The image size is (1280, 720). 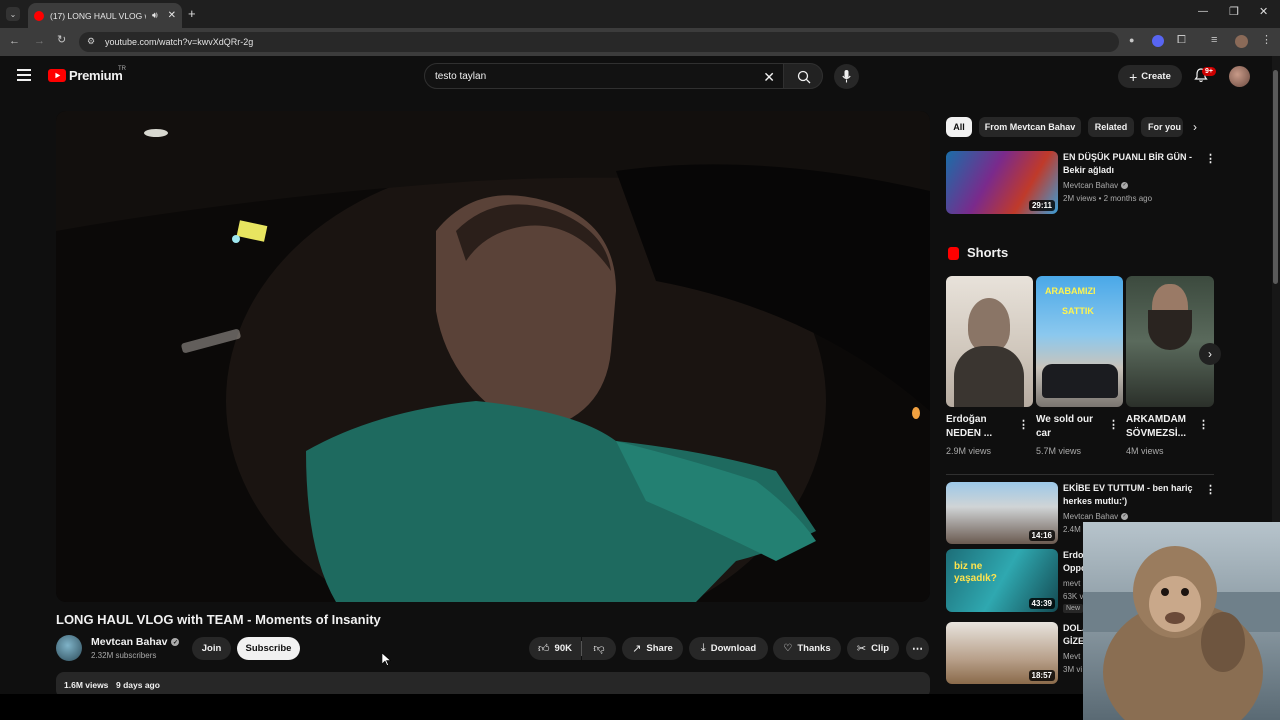 What do you see at coordinates (989, 376) in the screenshot?
I see `short-suit` at bounding box center [989, 376].